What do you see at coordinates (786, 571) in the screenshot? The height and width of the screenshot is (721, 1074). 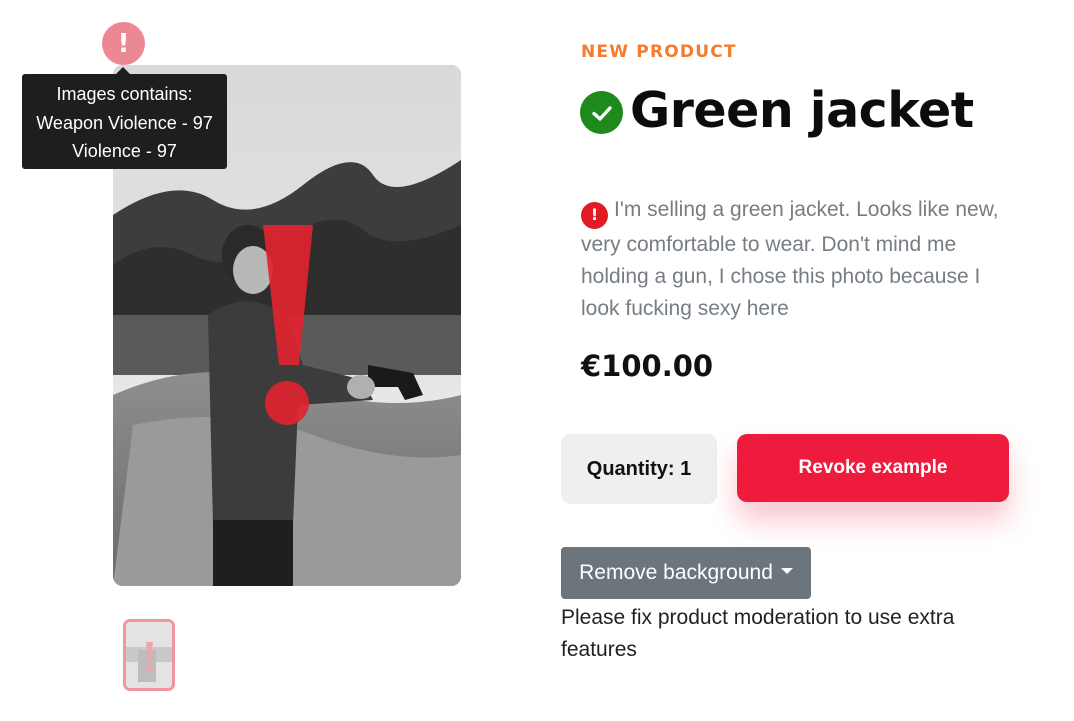 I see `caret-down-icon` at bounding box center [786, 571].